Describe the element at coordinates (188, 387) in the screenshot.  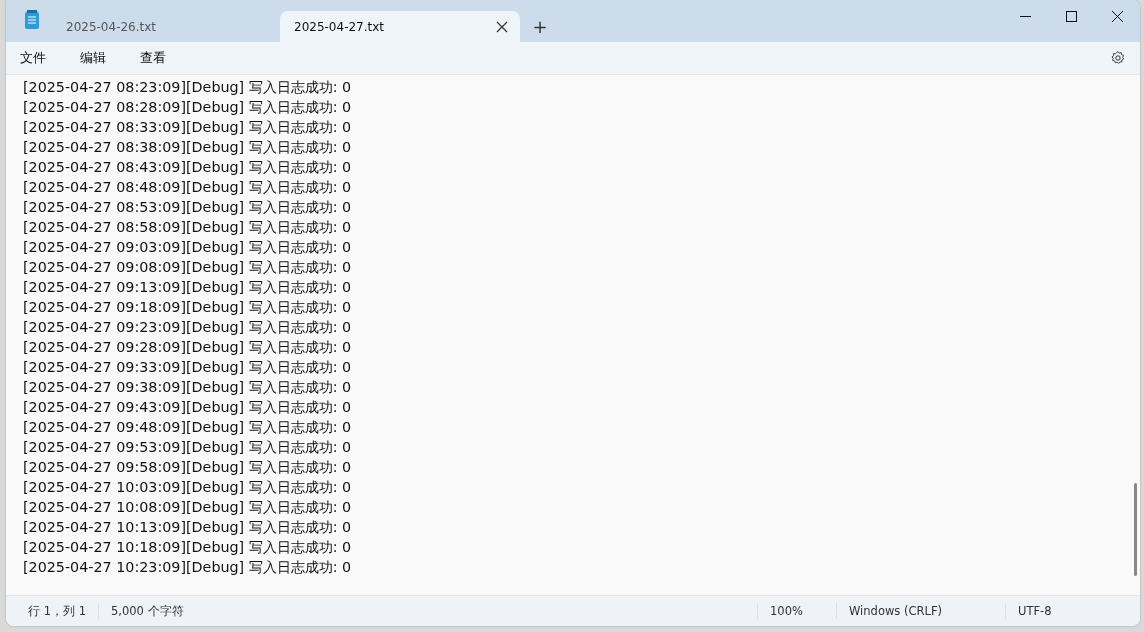
I see `text-line: [2025-04-27 09:38:09][Debug] 写入日志成功: 0` at that location.